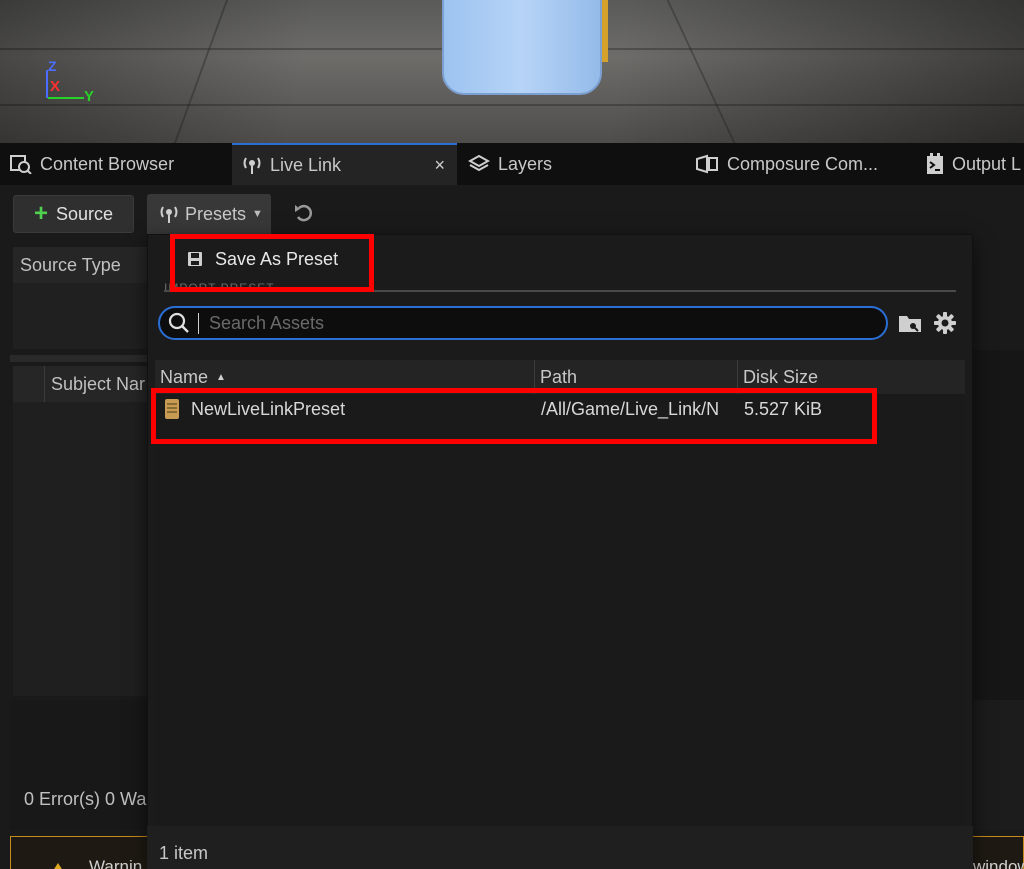 The width and height of the screenshot is (1024, 869). What do you see at coordinates (257, 214) in the screenshot?
I see `chevron-down-icon: ▼` at bounding box center [257, 214].